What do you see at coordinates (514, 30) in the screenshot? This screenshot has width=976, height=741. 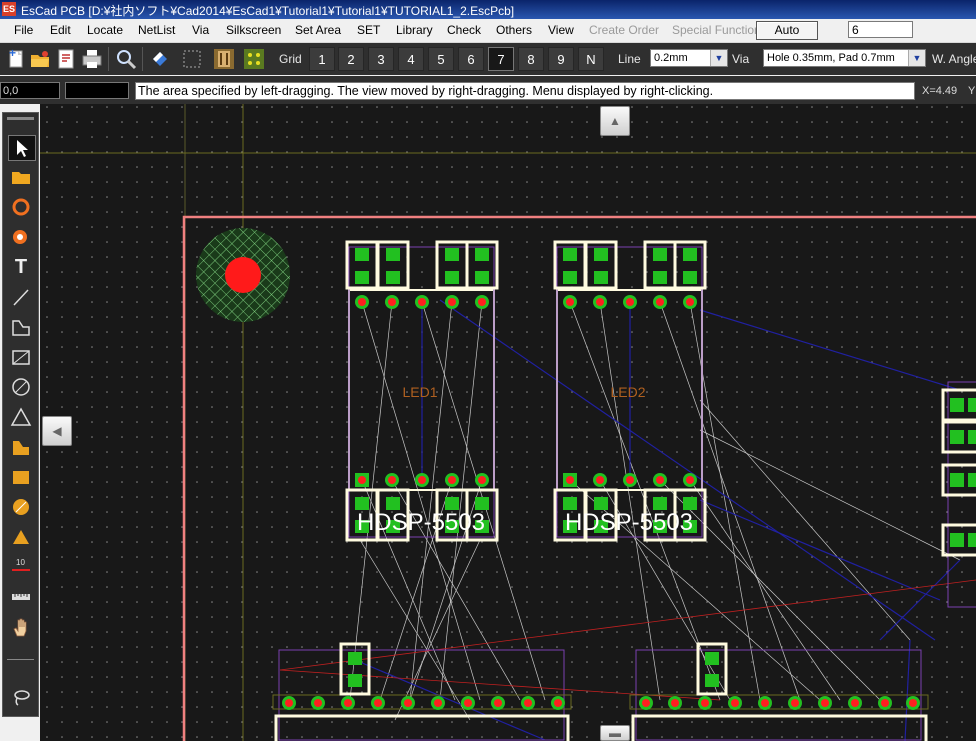 I see `menu-others: Others` at bounding box center [514, 30].